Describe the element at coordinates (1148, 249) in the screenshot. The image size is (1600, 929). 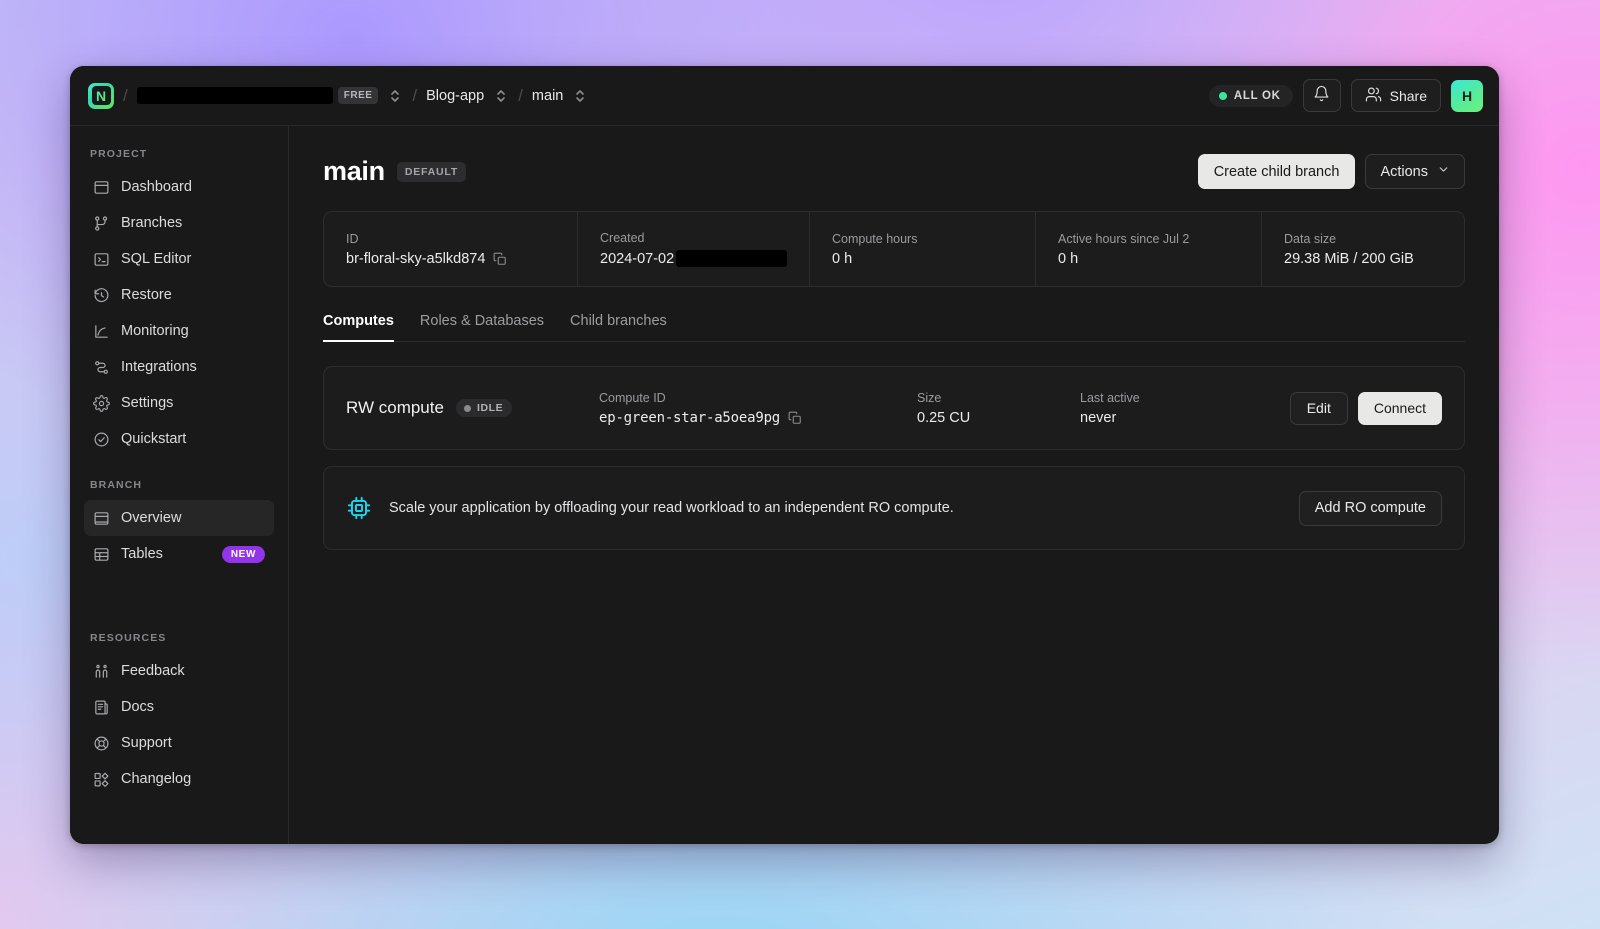
I see `stat-active-hours: Active hours since Jul 2 0 h` at that location.